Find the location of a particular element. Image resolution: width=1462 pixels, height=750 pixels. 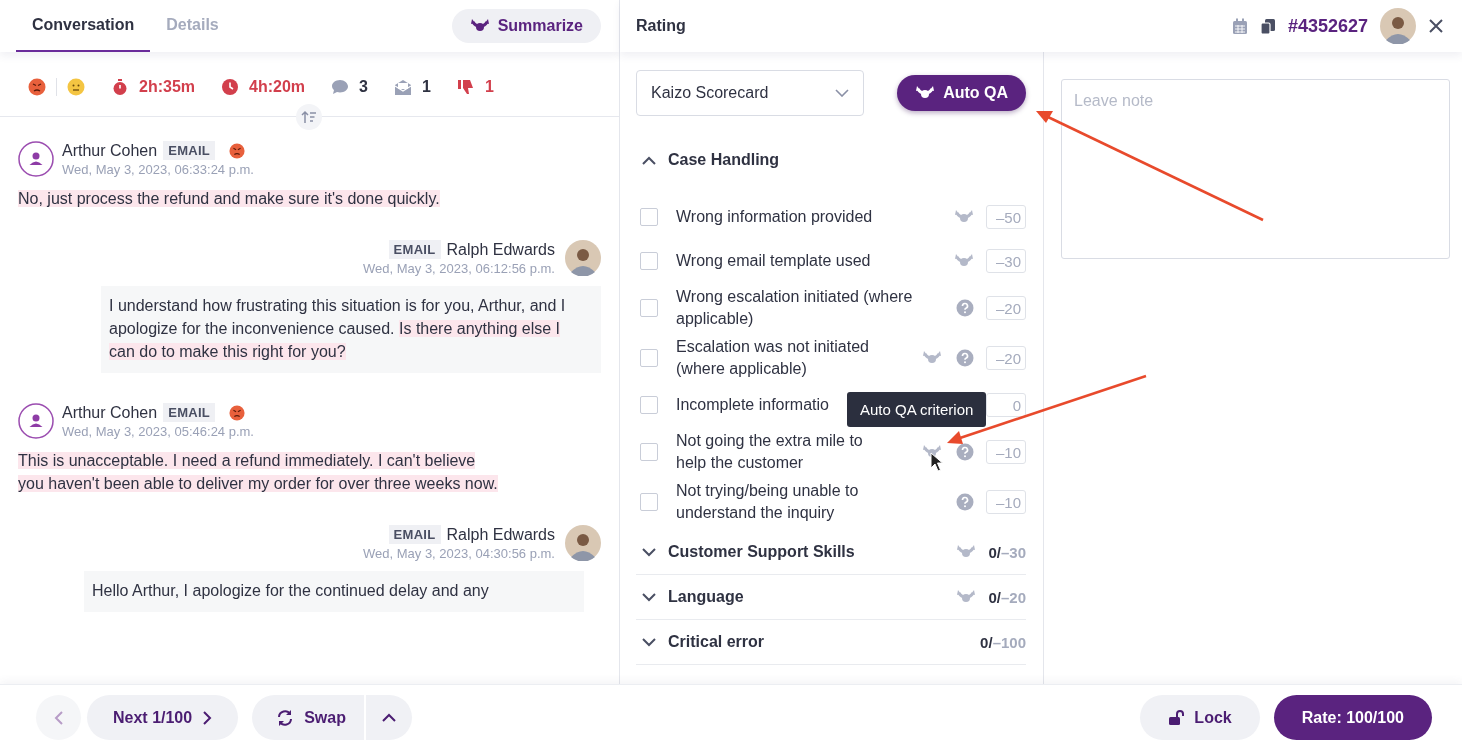

open-envelope-icon is located at coordinates (402, 87).